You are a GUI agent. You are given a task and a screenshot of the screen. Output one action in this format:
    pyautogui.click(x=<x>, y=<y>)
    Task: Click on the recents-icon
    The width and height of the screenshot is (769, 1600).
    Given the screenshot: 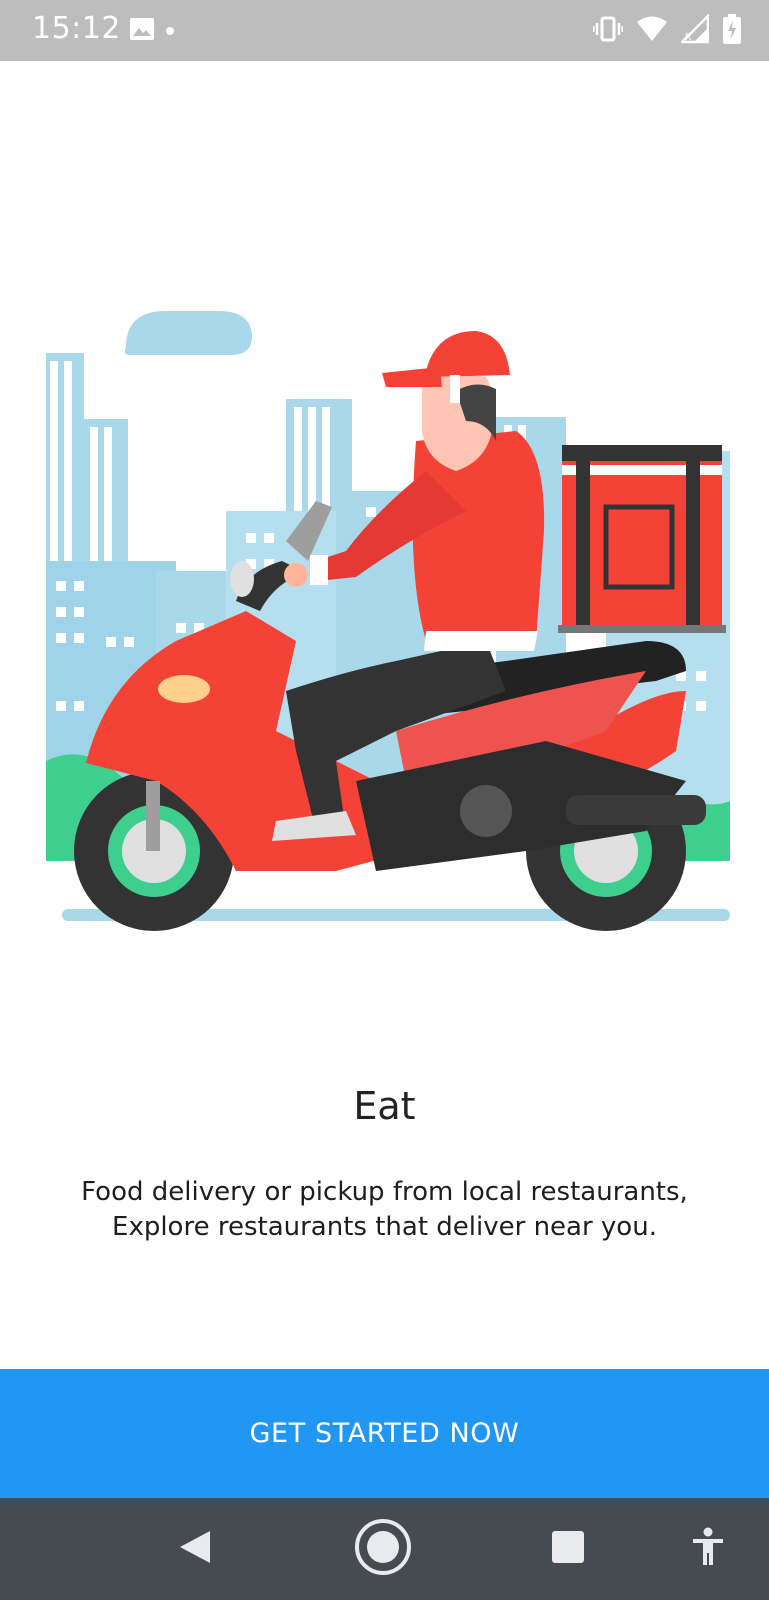 What is the action you would take?
    pyautogui.click(x=568, y=1549)
    